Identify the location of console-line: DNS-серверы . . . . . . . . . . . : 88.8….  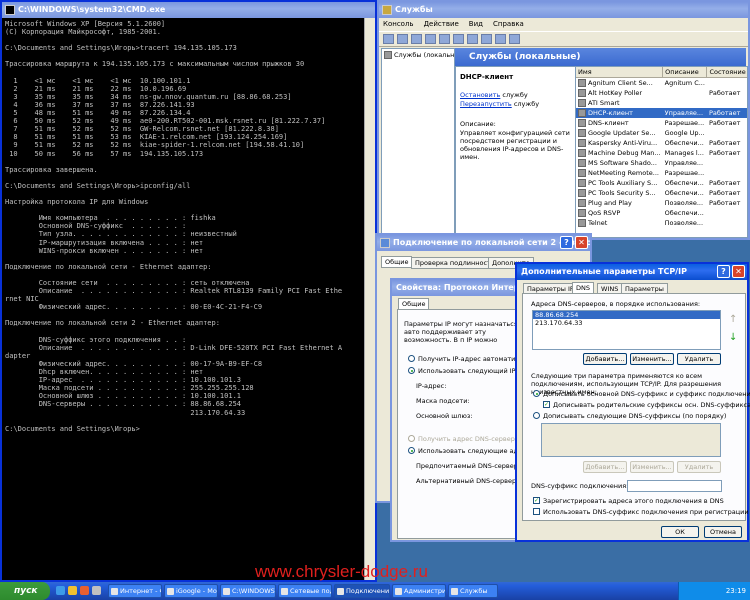
(123, 404).